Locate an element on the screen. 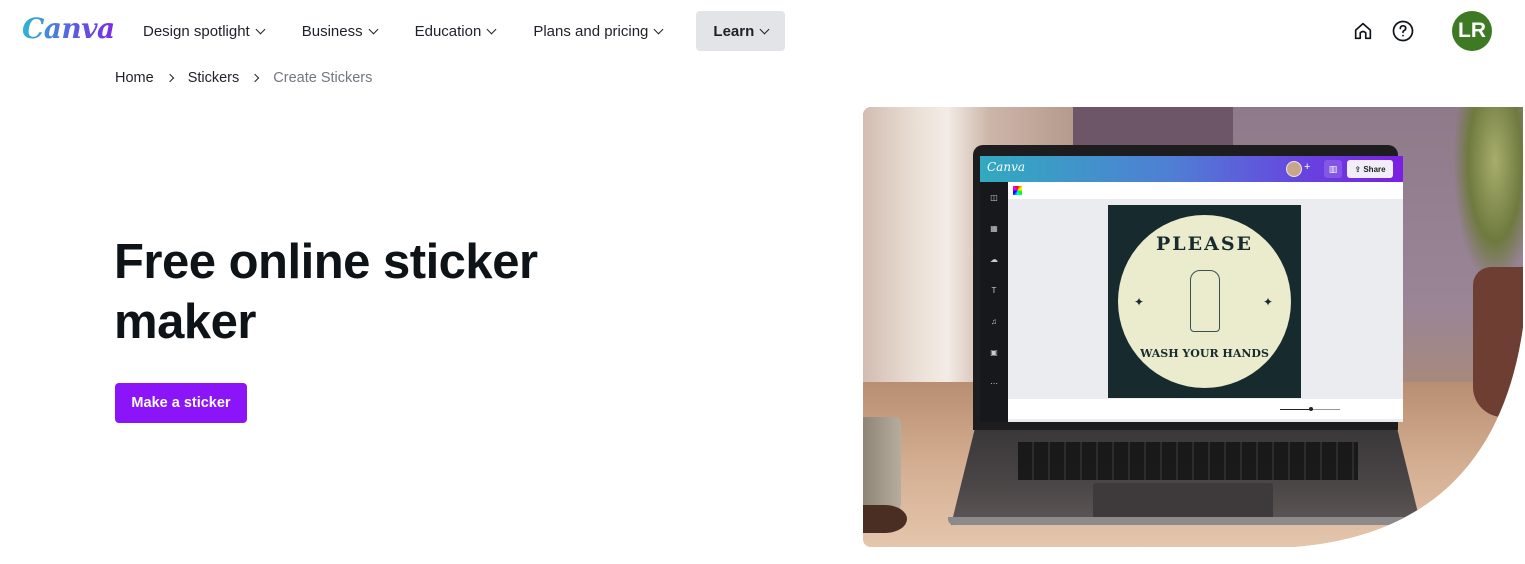  nav-learn: Learn is located at coordinates (741, 31).